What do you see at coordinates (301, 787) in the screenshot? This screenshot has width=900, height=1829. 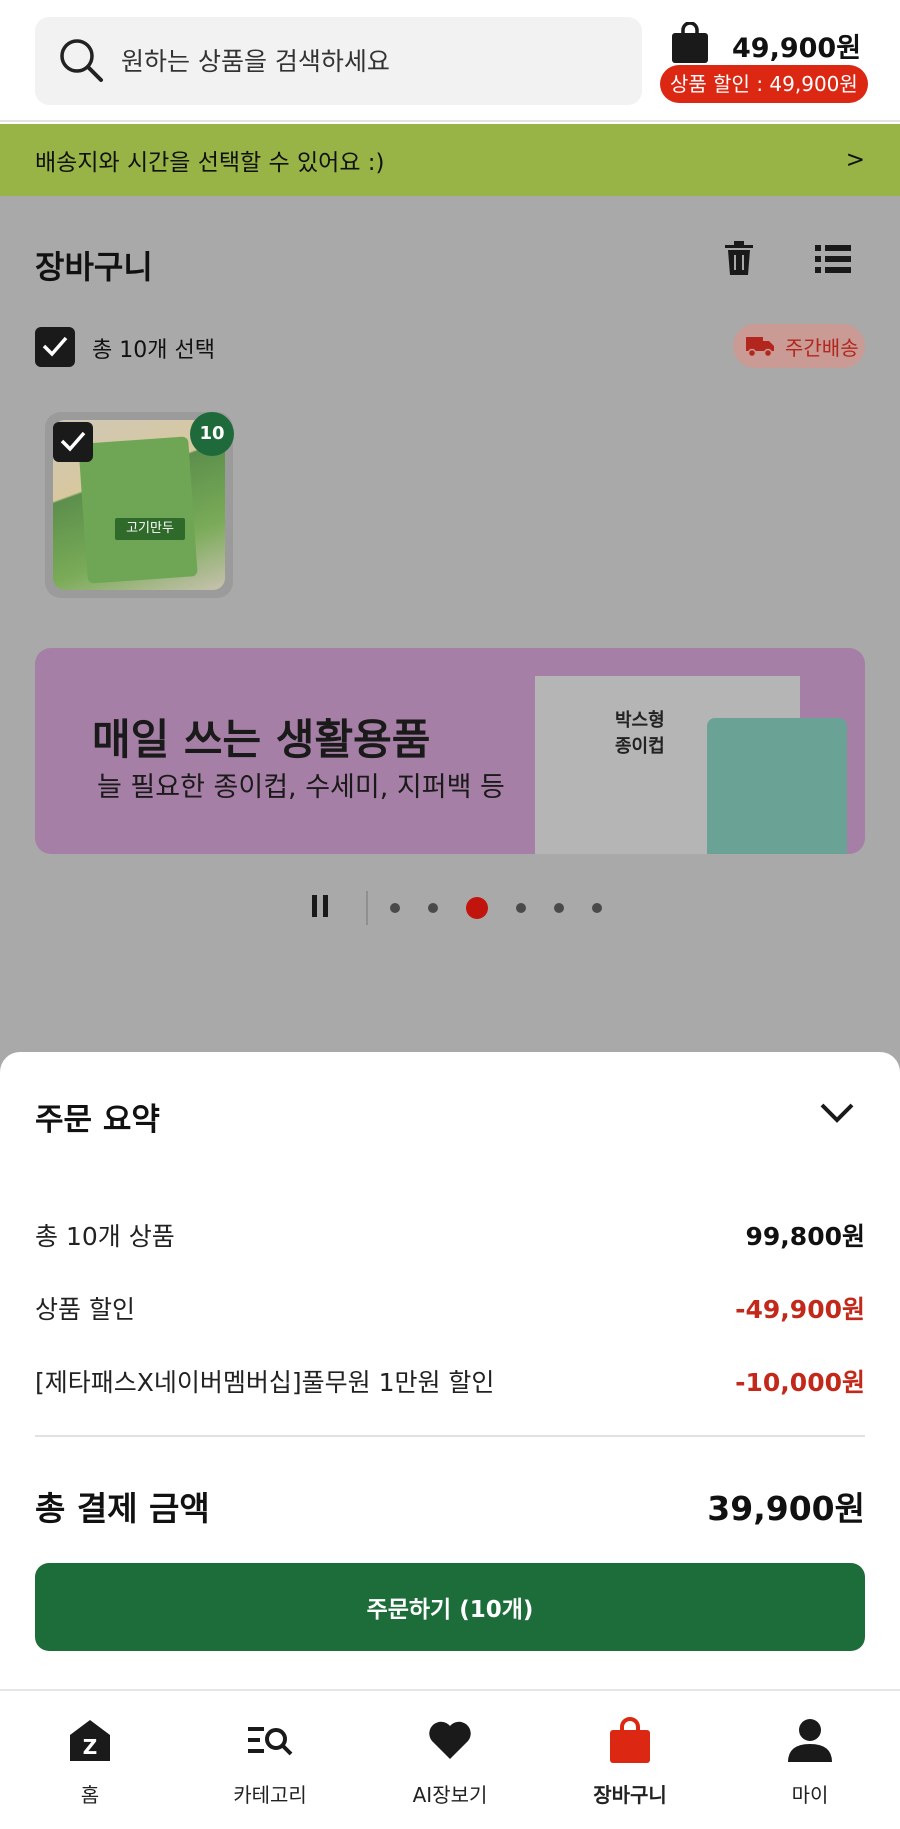 I see `promo-subline: 늘 필요한 종이컵, 수세미, 지퍼백 등` at bounding box center [301, 787].